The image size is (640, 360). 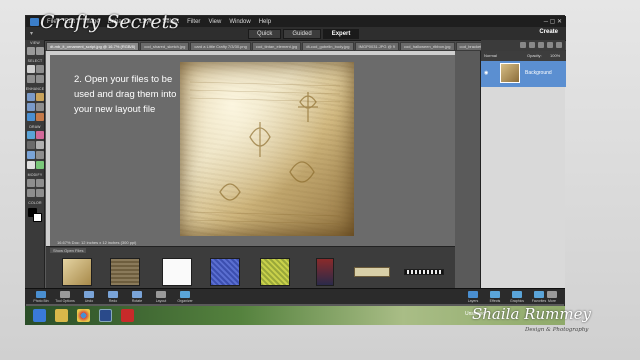 I want to click on smart-brush-tool-icon, so click(x=31, y=107).